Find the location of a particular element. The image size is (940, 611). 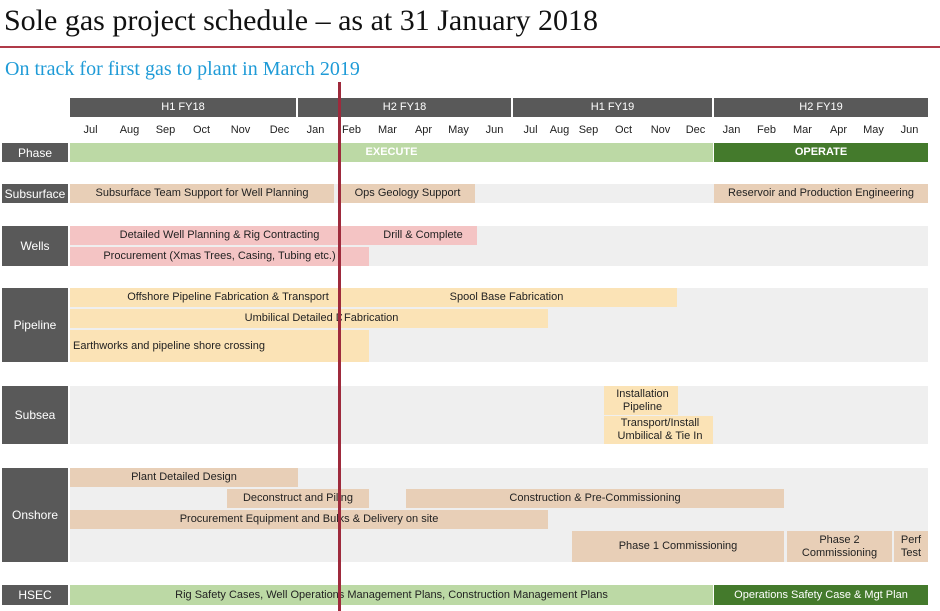

task-bar: Phase 2 Commissioning is located at coordinates (839, 546).